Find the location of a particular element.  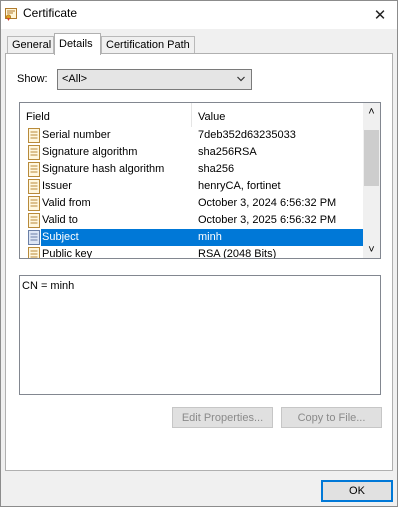

list-item: Issuer henryCA, fortinet is located at coordinates (191, 186).